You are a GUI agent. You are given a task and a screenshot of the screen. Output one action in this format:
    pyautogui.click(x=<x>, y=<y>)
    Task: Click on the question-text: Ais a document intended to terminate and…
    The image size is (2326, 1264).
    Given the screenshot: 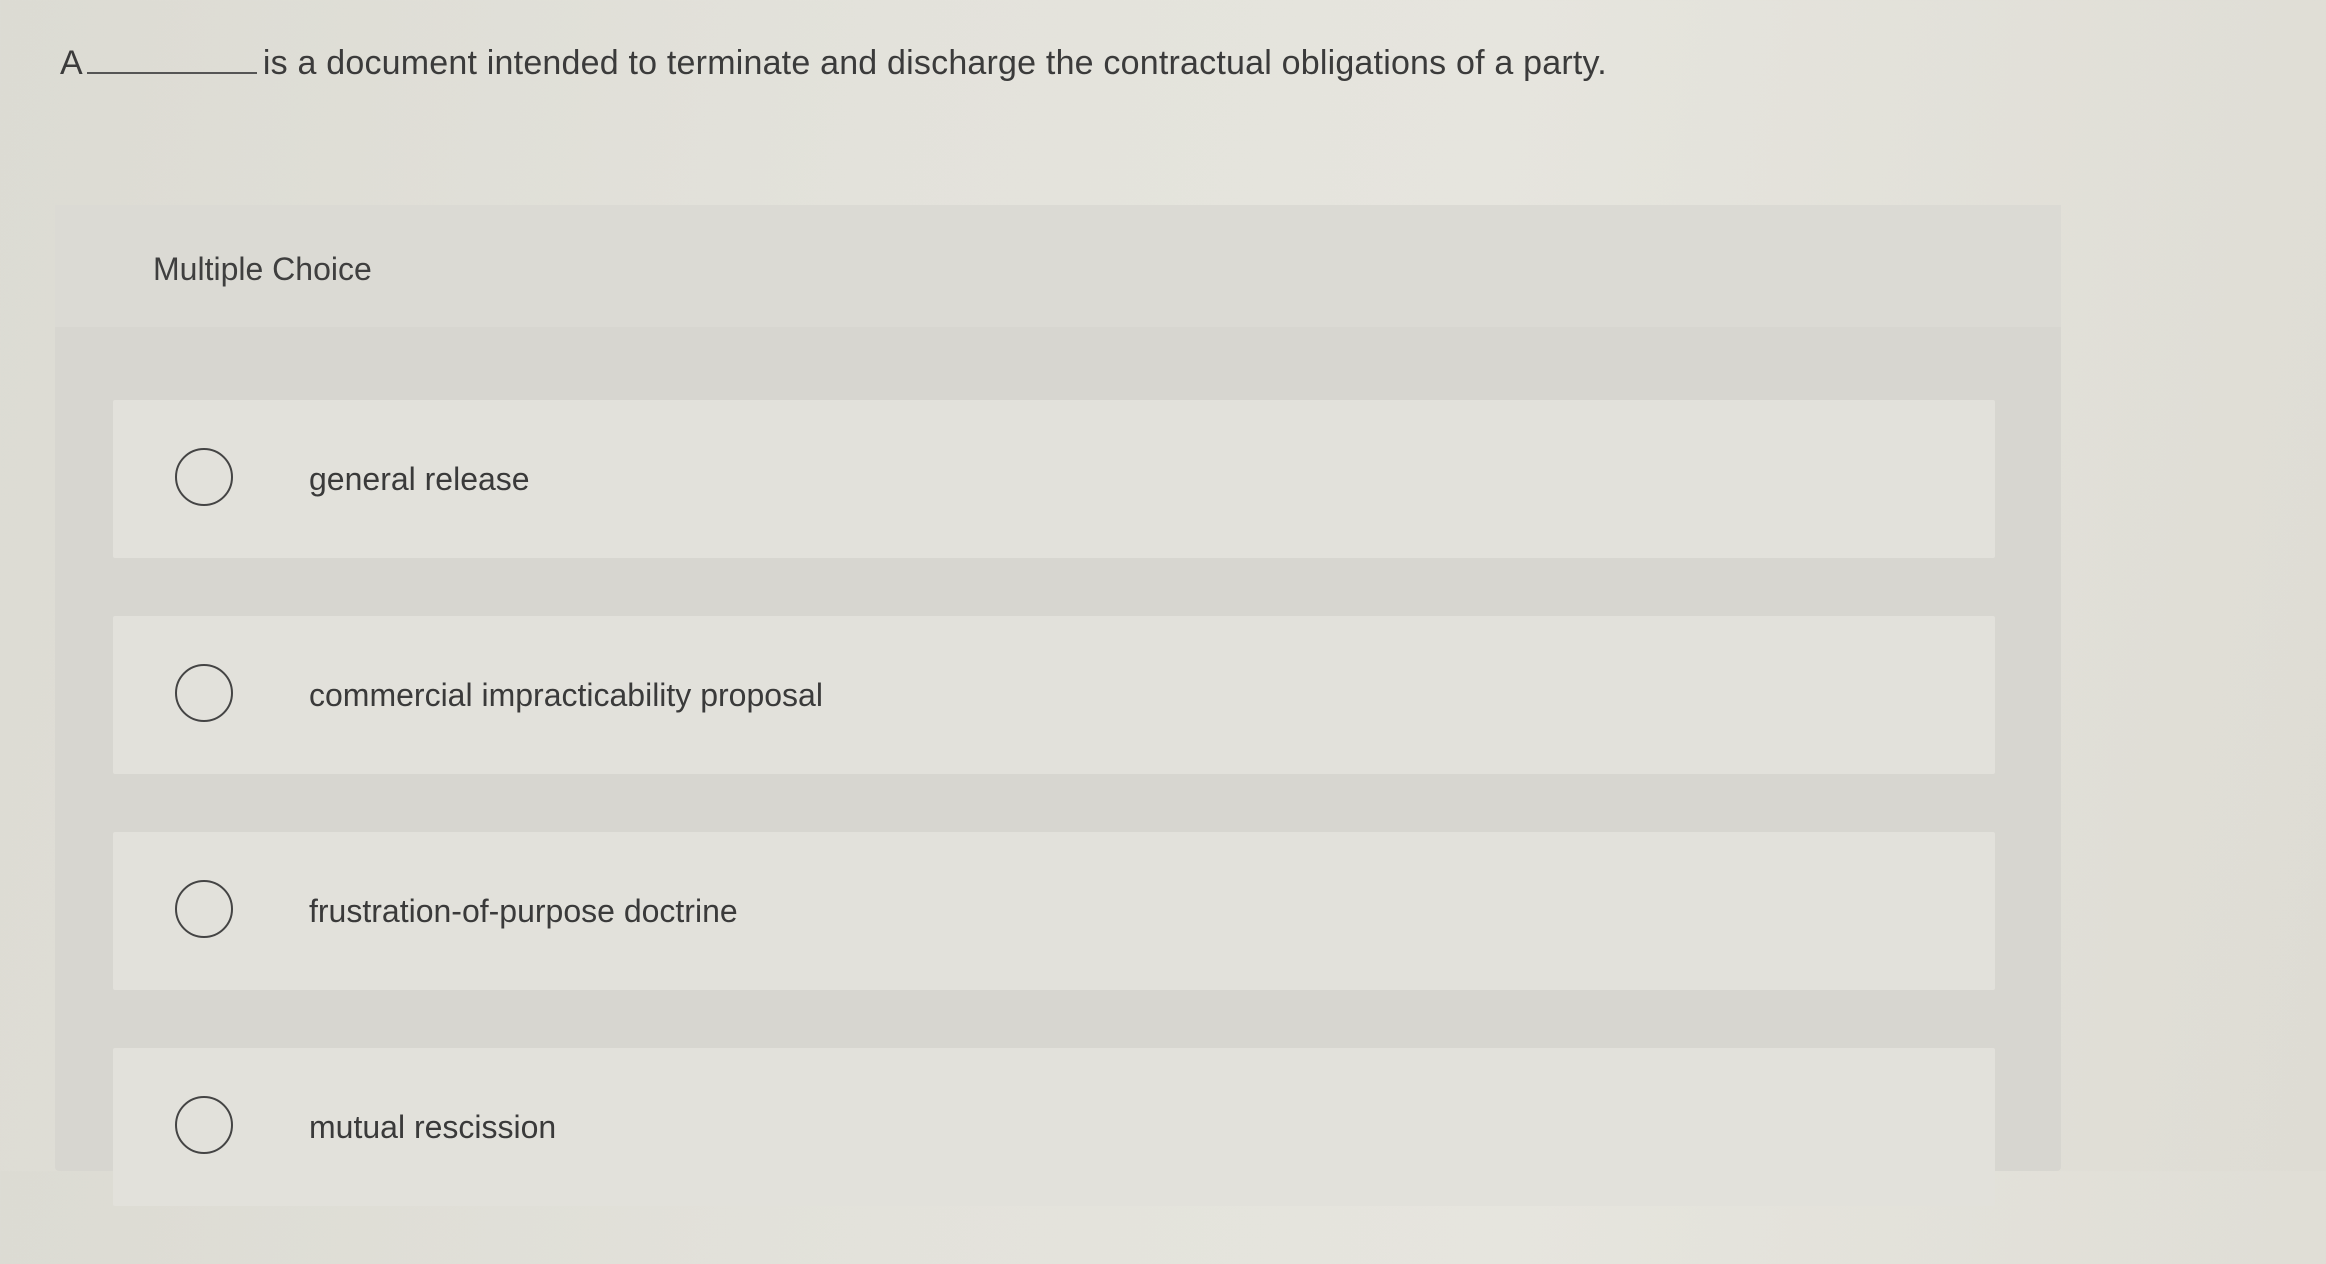 What is the action you would take?
    pyautogui.click(x=833, y=63)
    